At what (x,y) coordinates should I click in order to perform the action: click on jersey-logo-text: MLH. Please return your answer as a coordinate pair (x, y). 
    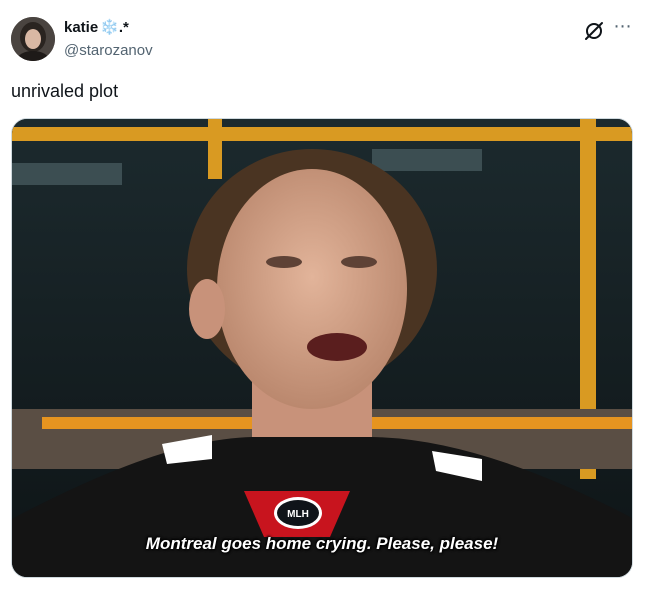
    Looking at the image, I should click on (298, 514).